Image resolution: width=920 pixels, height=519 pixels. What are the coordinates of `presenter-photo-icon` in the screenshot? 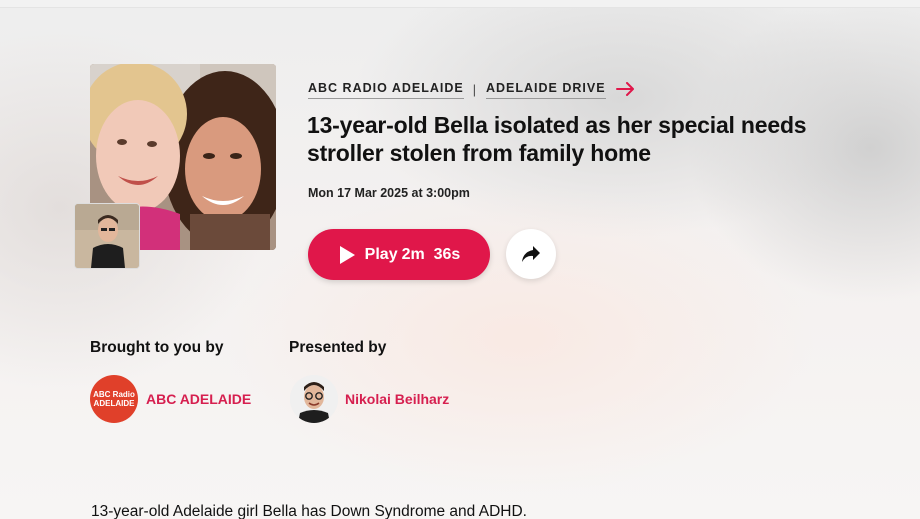 It's located at (107, 236).